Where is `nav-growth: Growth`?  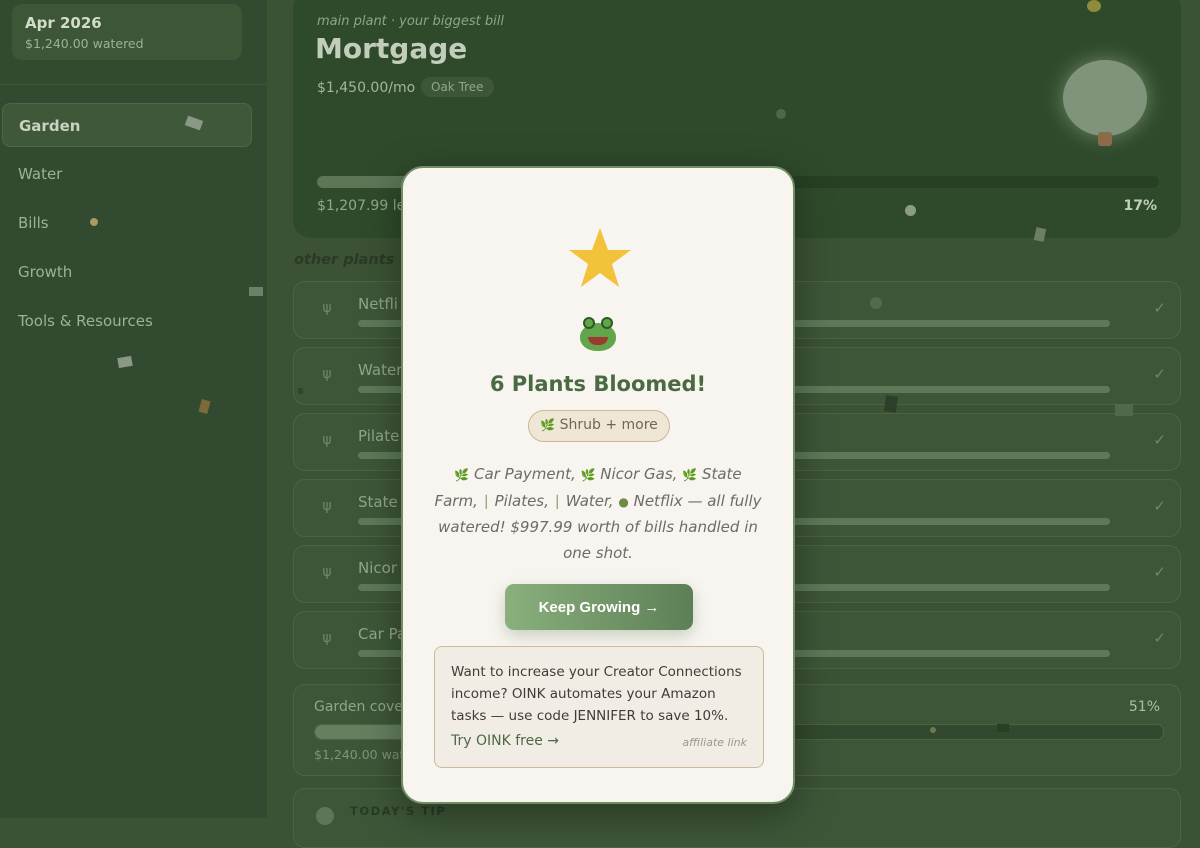
nav-growth: Growth is located at coordinates (127, 272).